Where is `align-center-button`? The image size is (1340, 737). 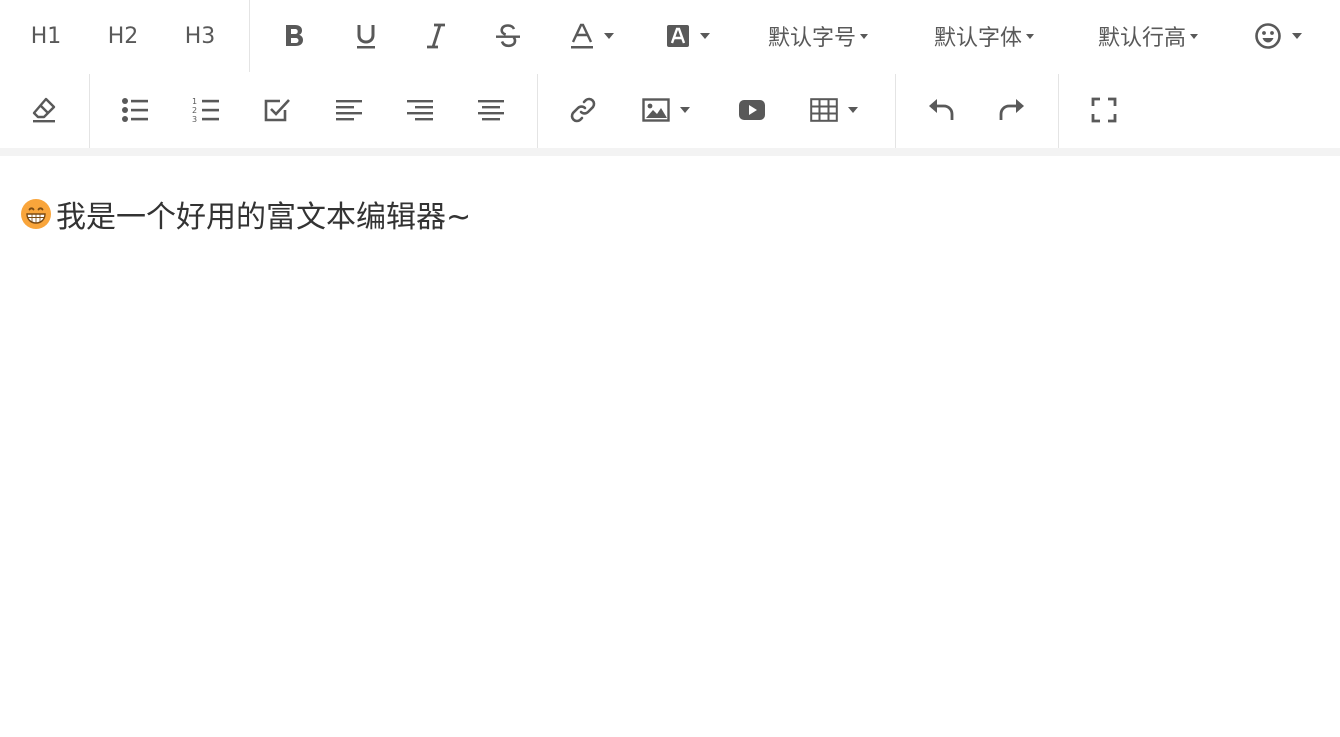
align-center-button is located at coordinates (491, 110).